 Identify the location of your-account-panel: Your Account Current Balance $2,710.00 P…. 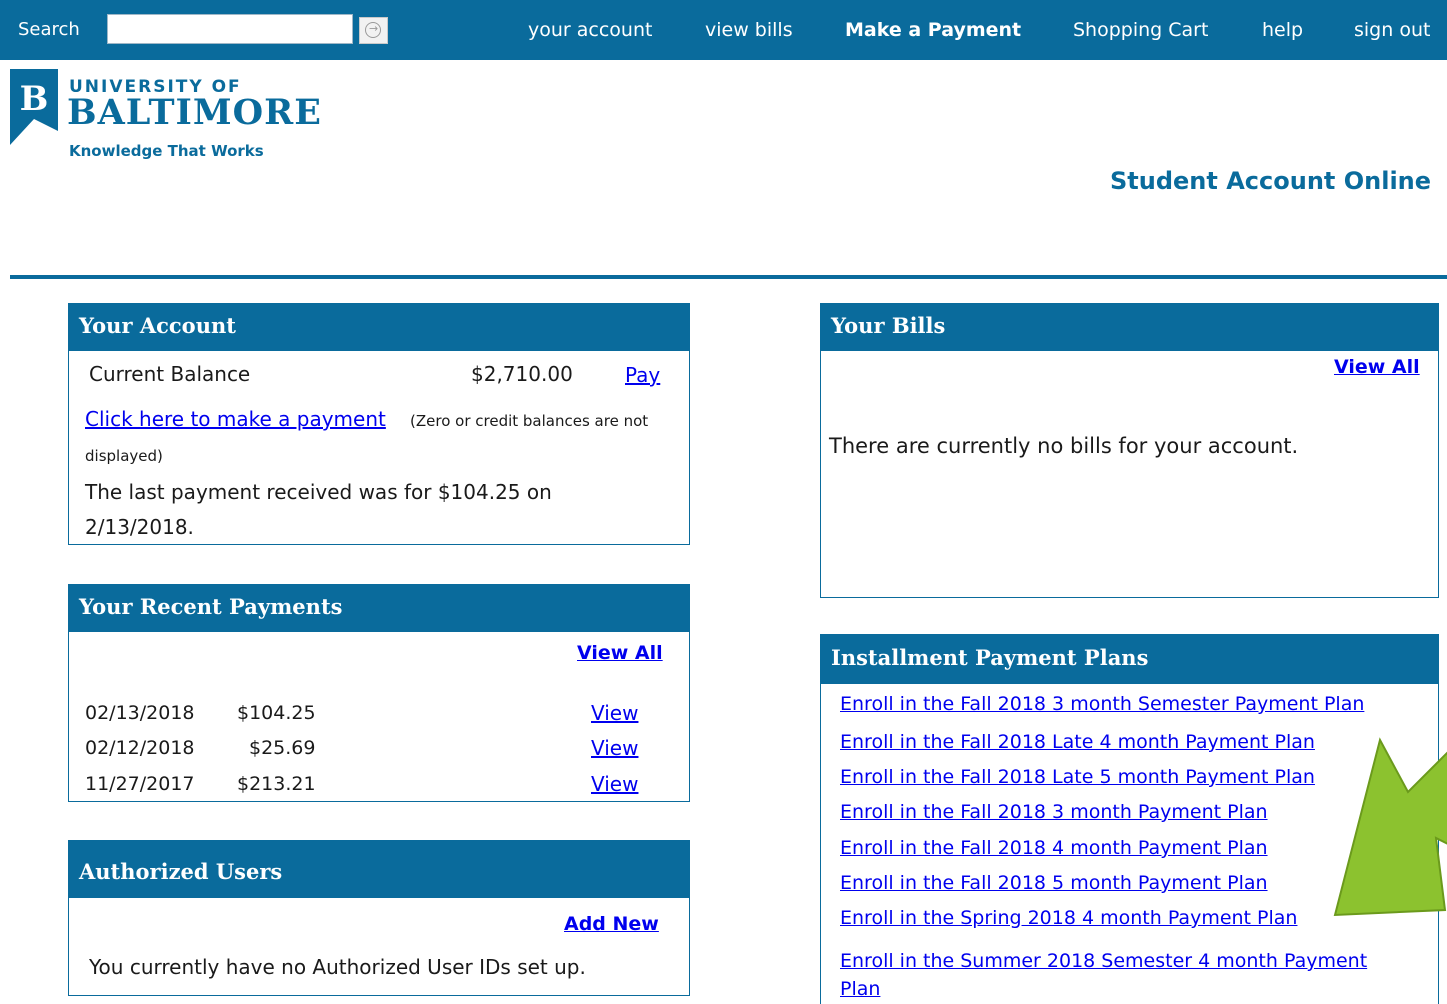
(379, 424).